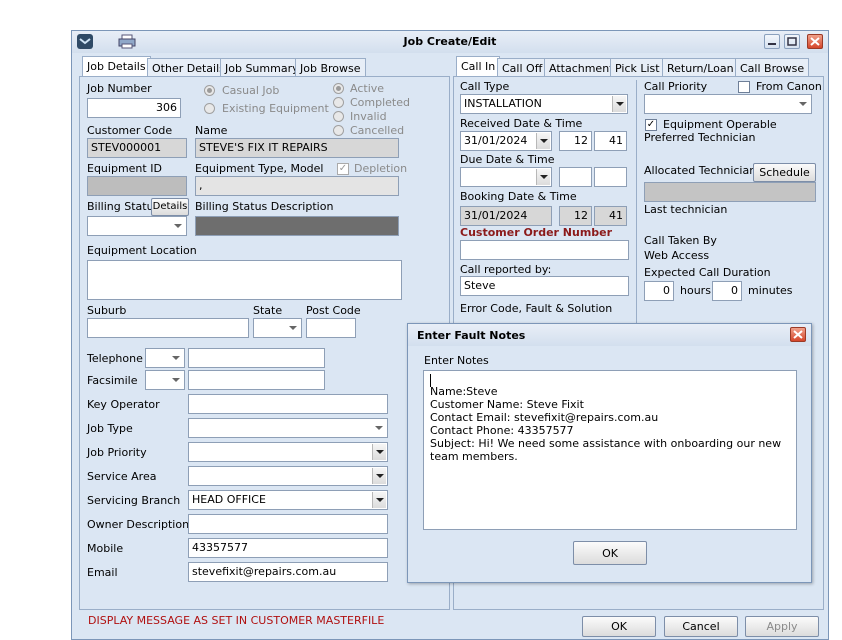 This screenshot has height=640, width=842. What do you see at coordinates (338, 116) in the screenshot?
I see `status-invalid-radio` at bounding box center [338, 116].